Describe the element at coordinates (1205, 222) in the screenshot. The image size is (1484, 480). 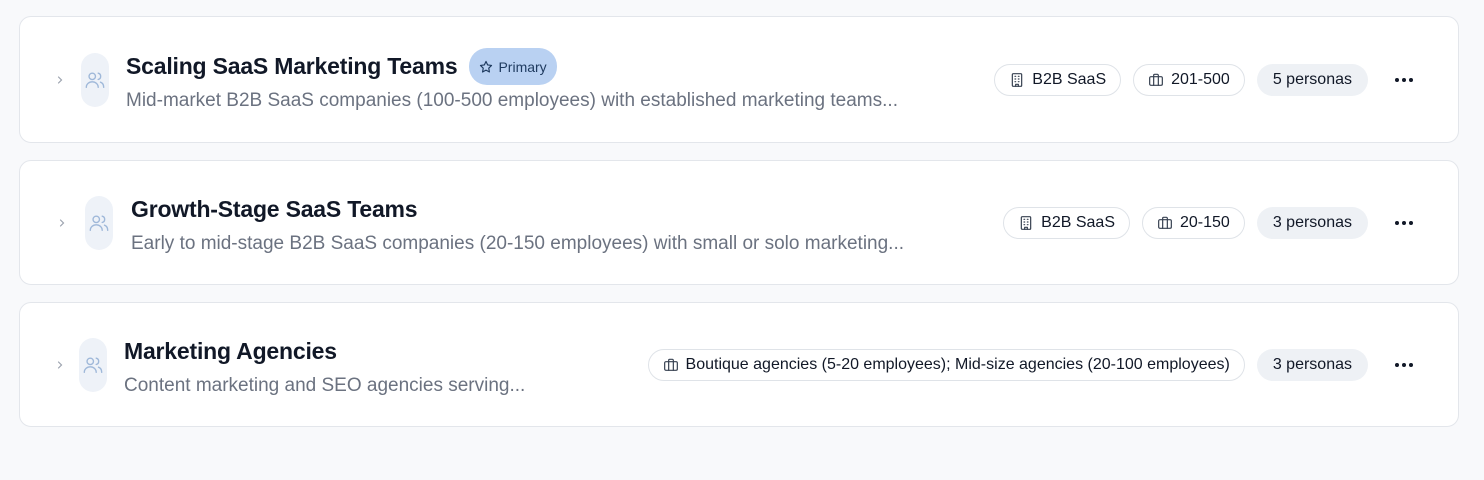
I see `size-label: 20-150` at that location.